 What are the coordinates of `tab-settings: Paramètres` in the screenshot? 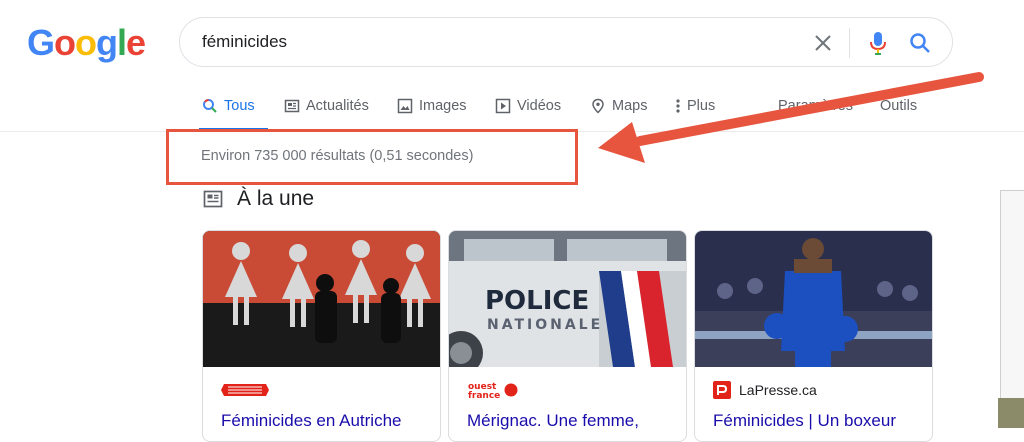 It's located at (815, 106).